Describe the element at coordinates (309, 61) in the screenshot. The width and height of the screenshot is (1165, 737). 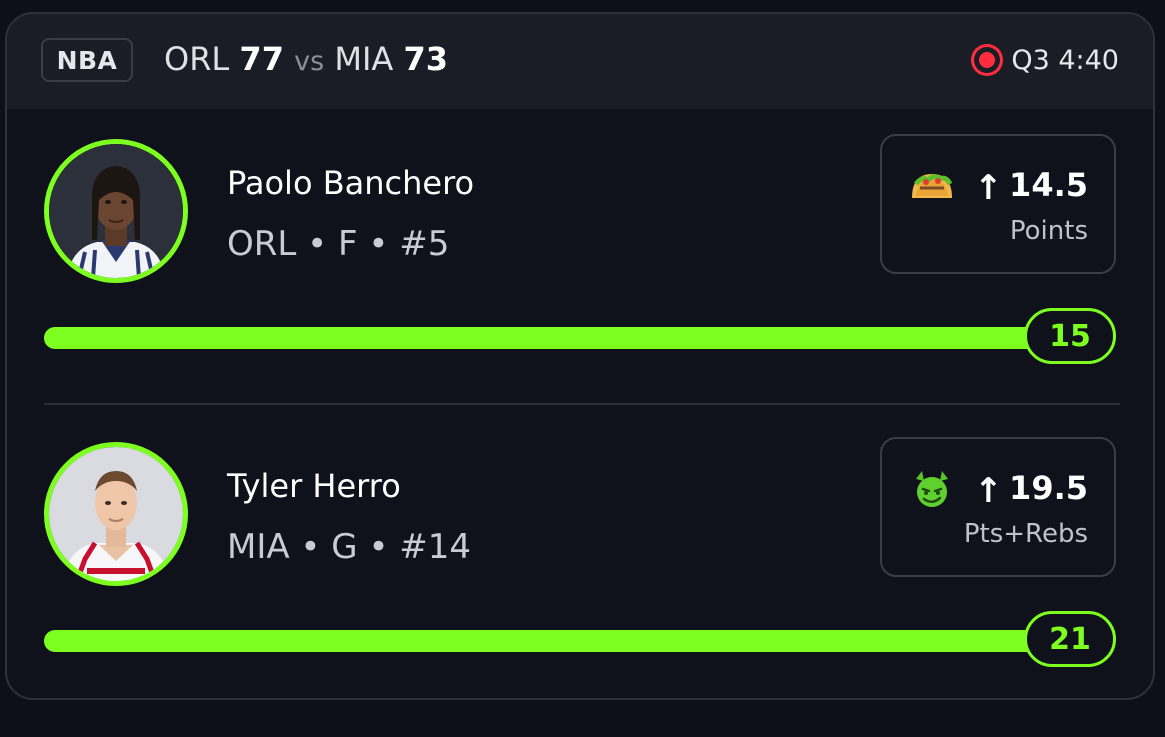
I see `vs-label: vs` at that location.